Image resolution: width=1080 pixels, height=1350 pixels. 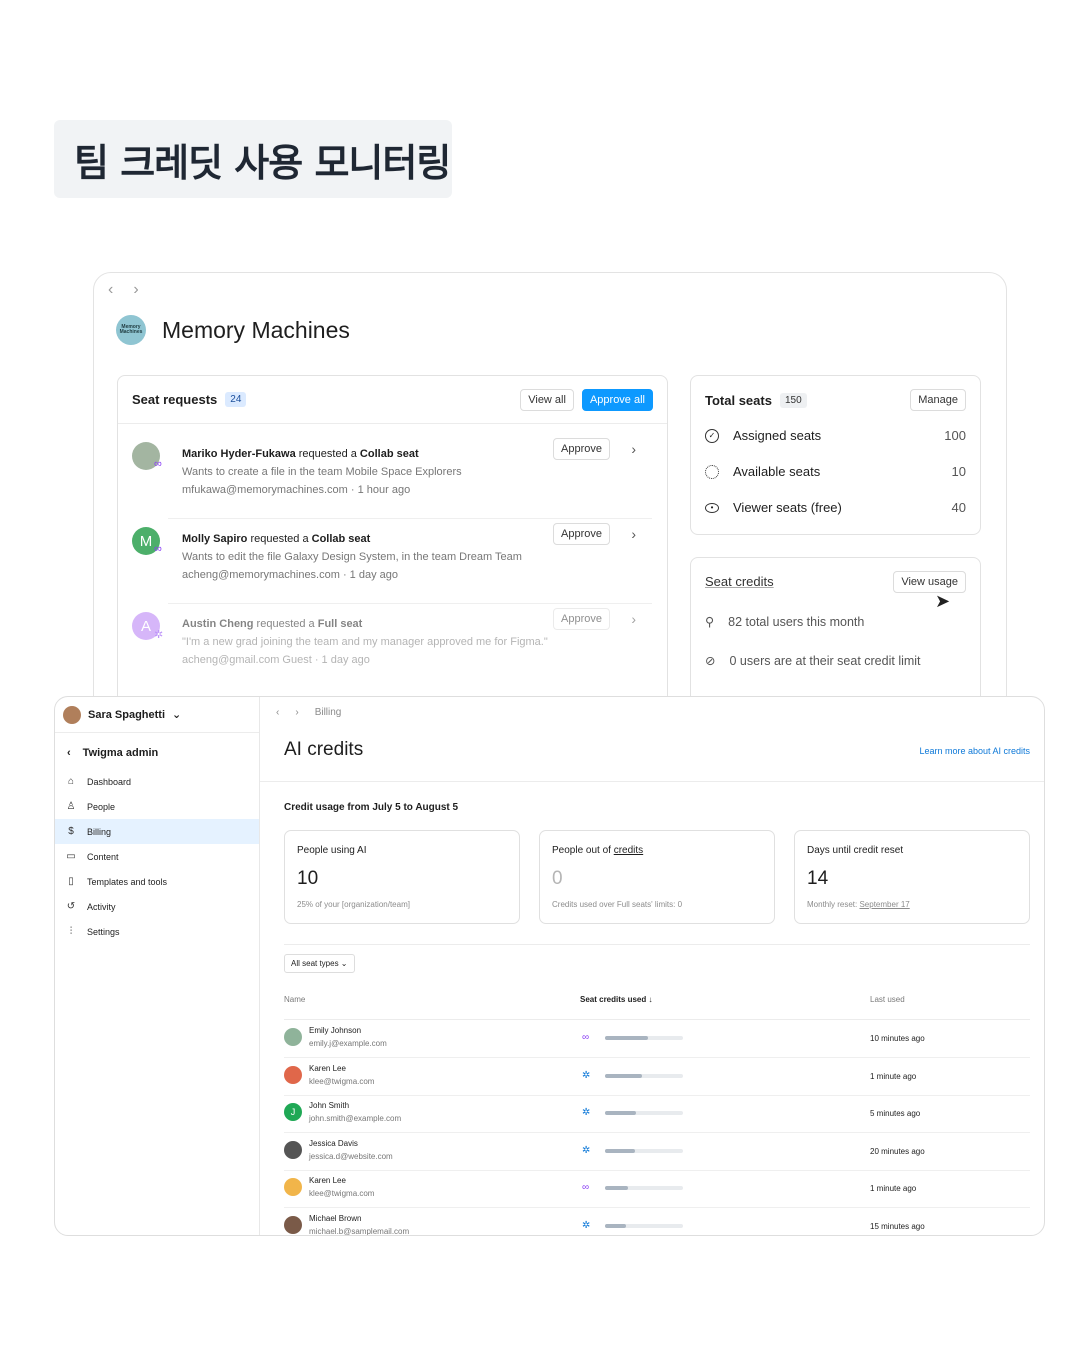 I want to click on learn-more-link: Learn more about AI credits, so click(x=974, y=751).